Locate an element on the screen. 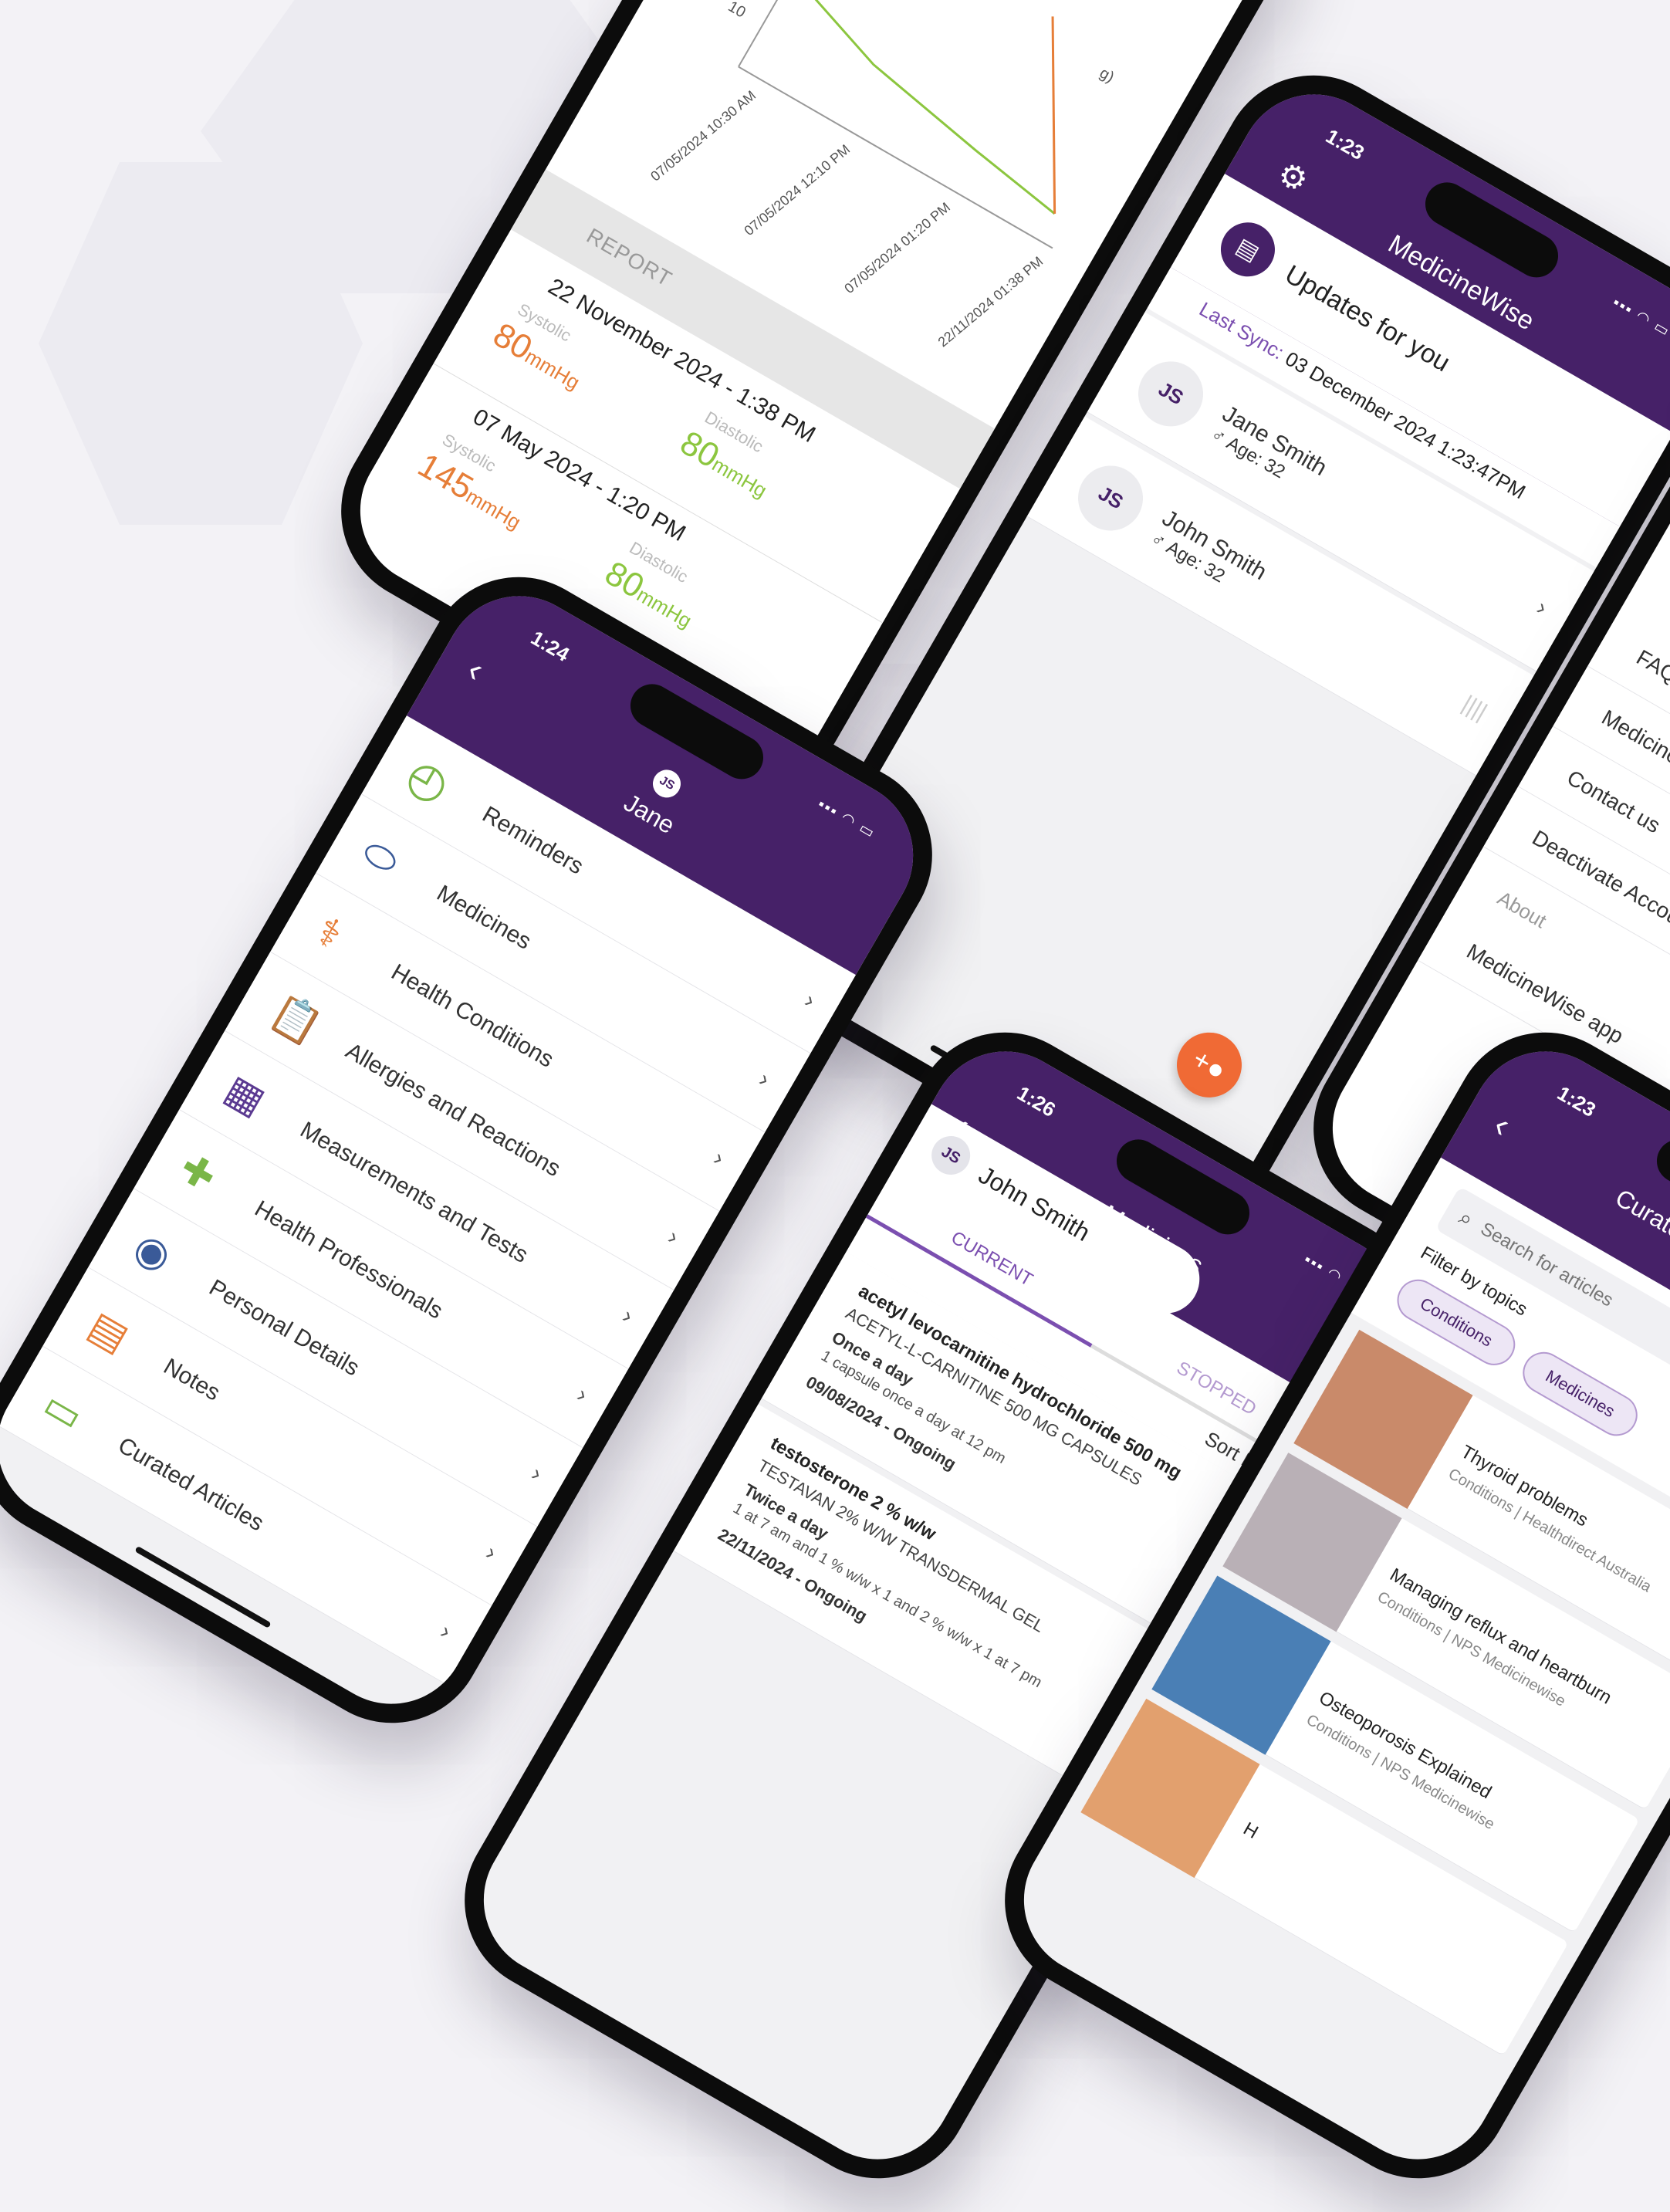 This screenshot has width=1670, height=2212. add-person-icon: +● is located at coordinates (1209, 1065).